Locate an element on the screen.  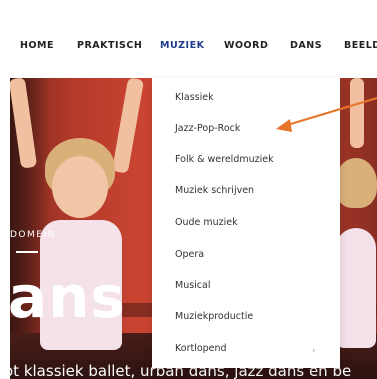
annotation-arrow-icon is located at coordinates (326, 114).